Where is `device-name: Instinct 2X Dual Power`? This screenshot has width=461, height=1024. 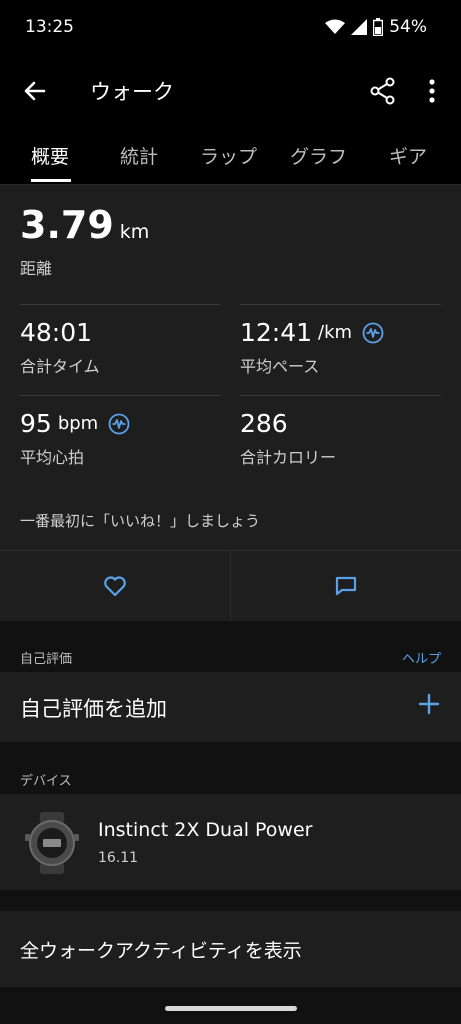
device-name: Instinct 2X Dual Power is located at coordinates (205, 830).